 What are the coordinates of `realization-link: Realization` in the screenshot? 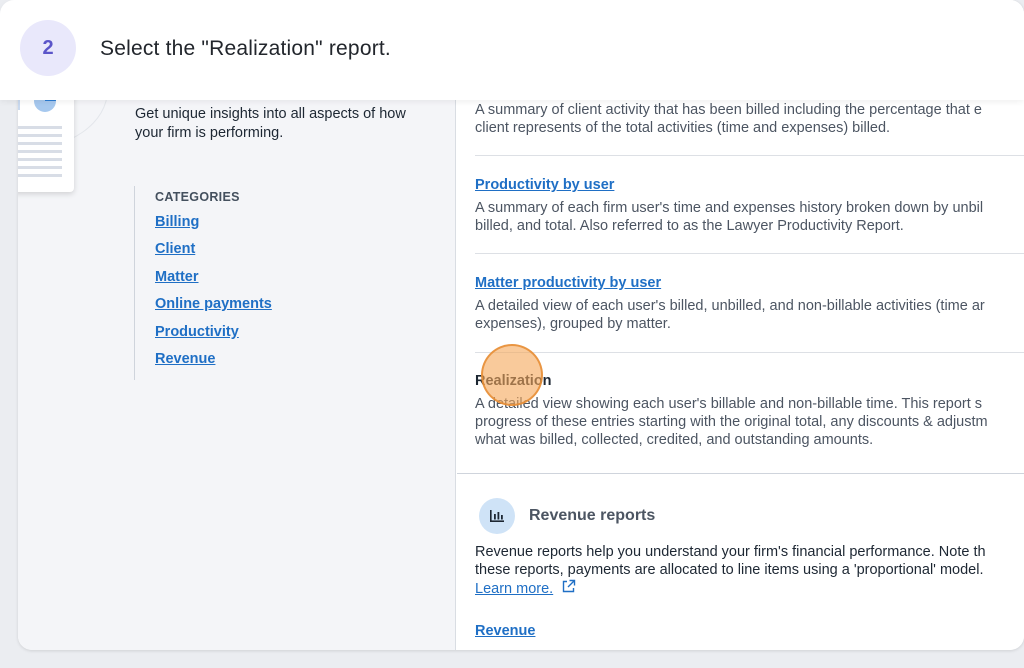 It's located at (749, 384).